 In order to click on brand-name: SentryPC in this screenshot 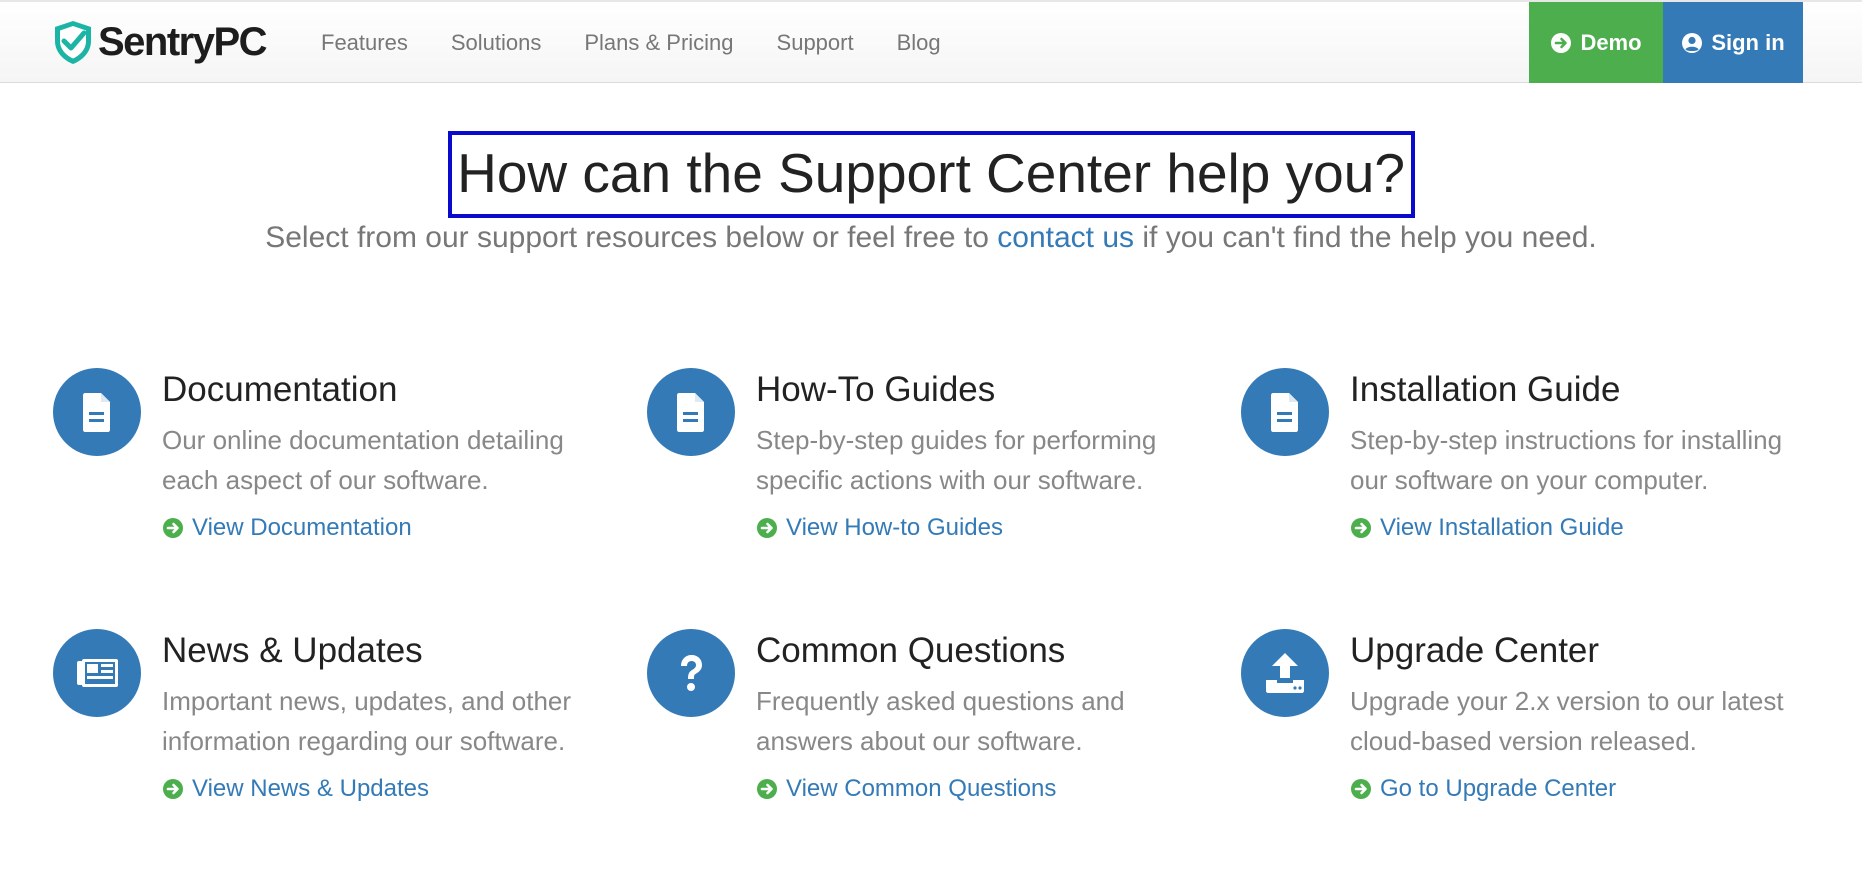, I will do `click(183, 42)`.